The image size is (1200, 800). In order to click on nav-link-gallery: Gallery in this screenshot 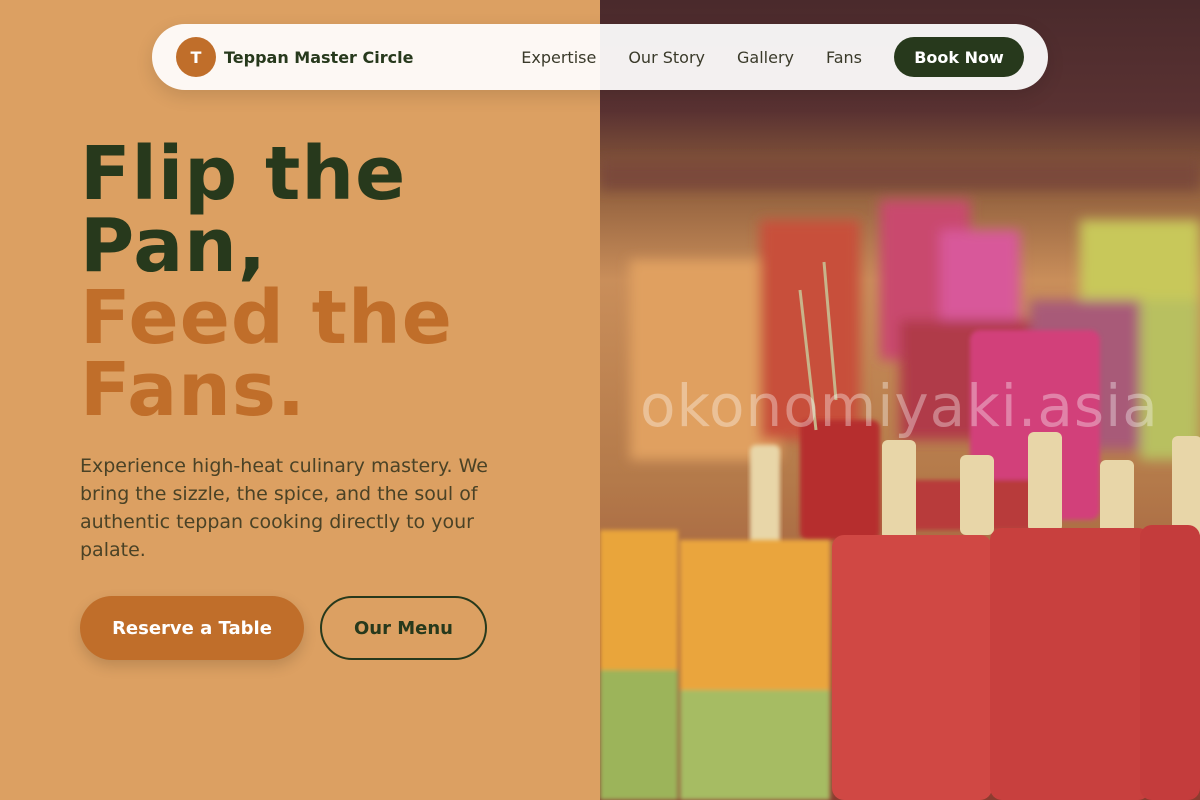, I will do `click(765, 57)`.